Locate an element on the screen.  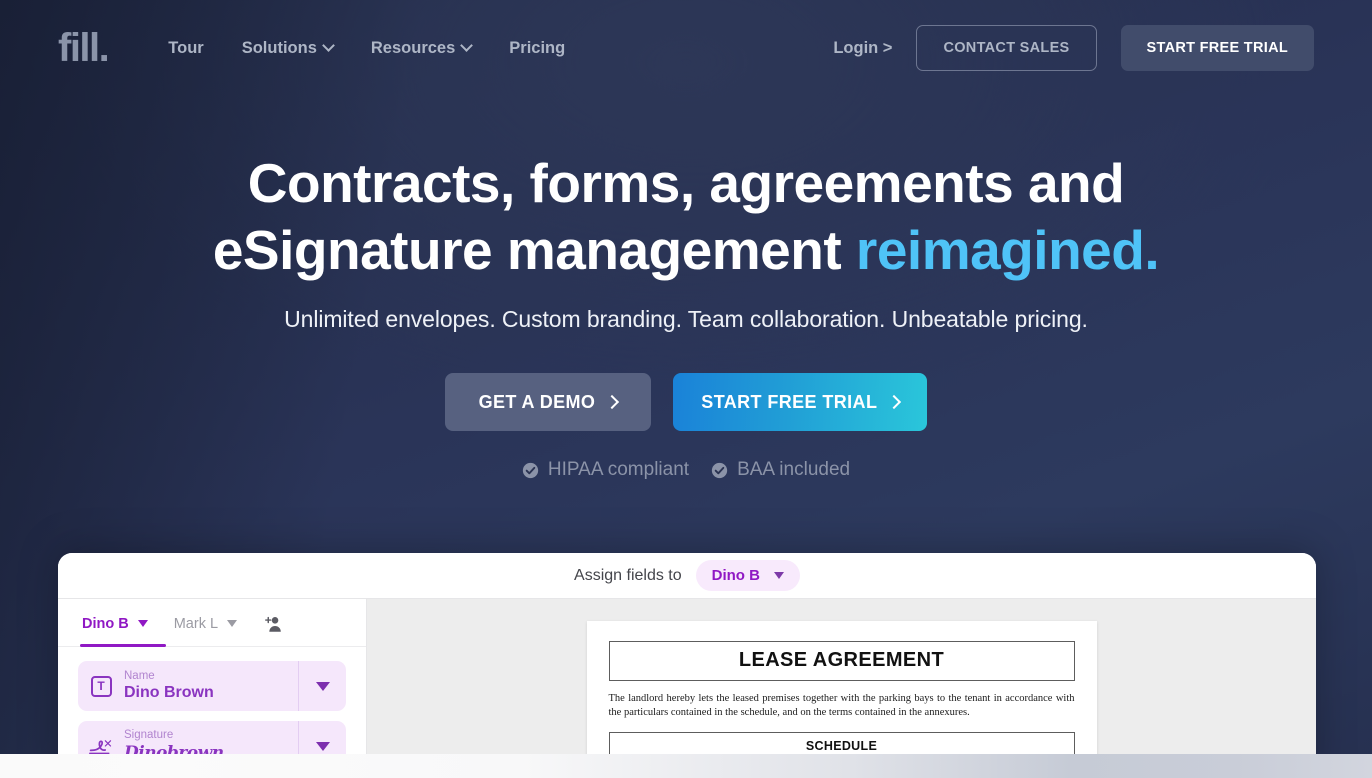
status-badge-baa: BAA included is located at coordinates (780, 470).